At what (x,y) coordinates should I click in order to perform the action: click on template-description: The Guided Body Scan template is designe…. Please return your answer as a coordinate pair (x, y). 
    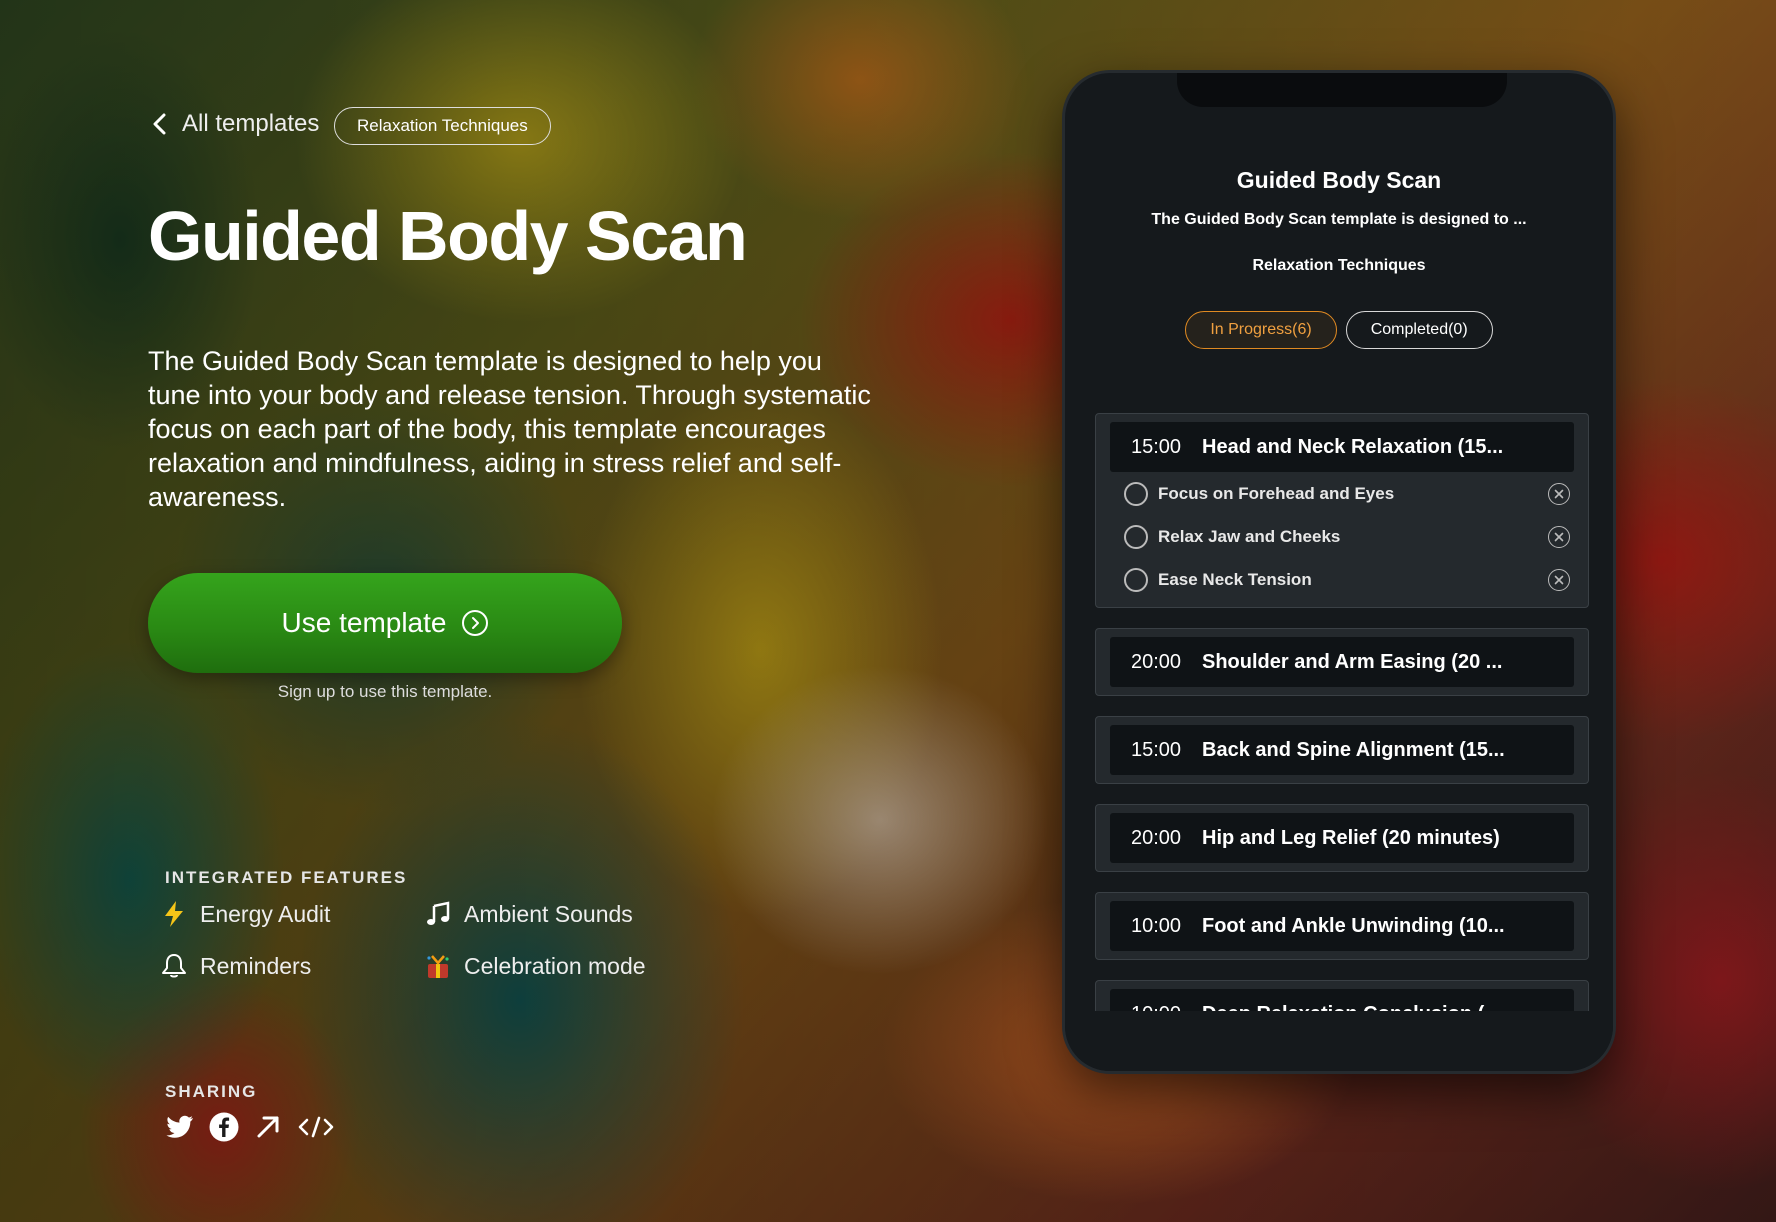
    Looking at the image, I should click on (509, 429).